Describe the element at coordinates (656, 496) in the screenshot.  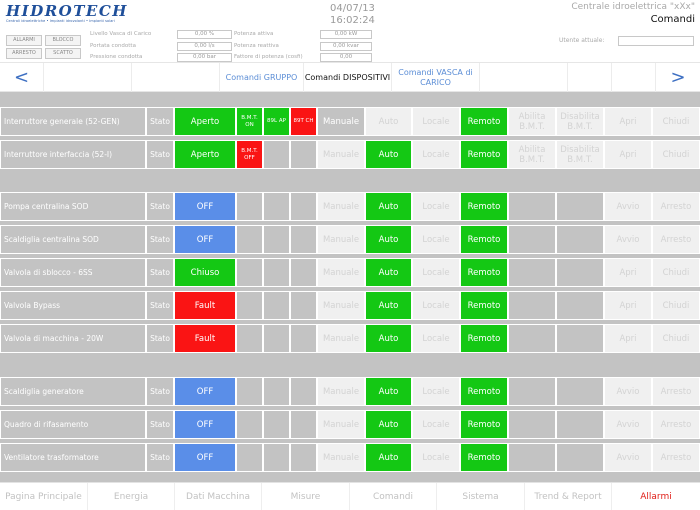
I see `bottom-nav-alarms: Allarmi` at that location.